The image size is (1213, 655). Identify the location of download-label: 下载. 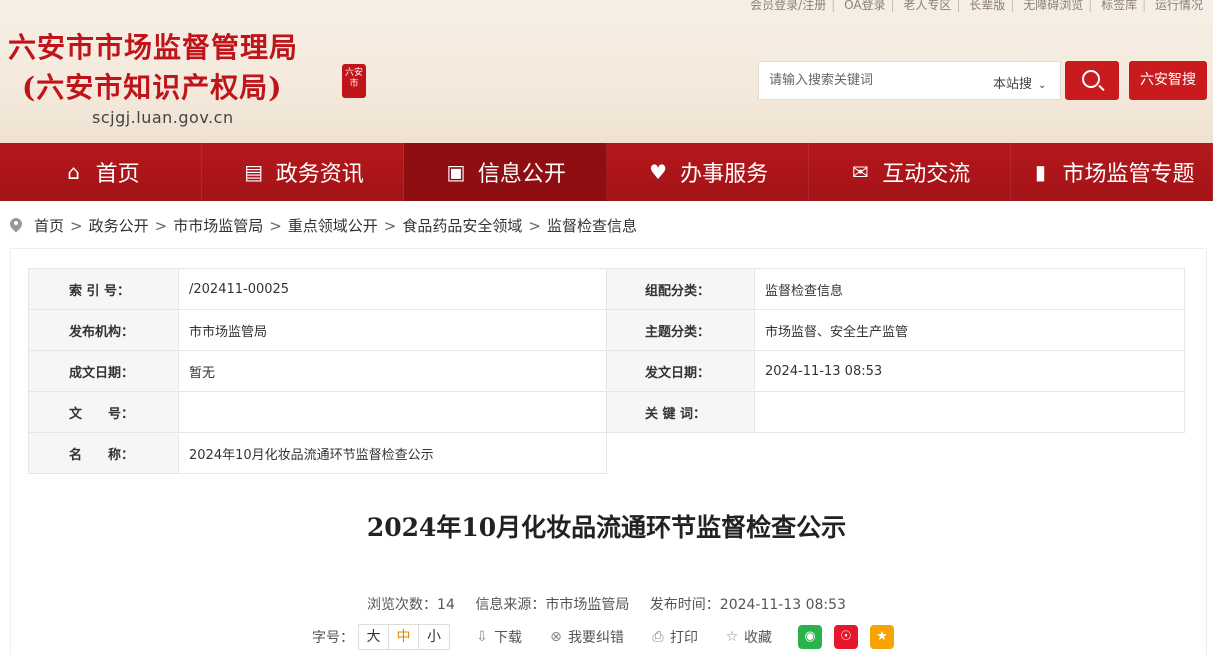
(508, 638).